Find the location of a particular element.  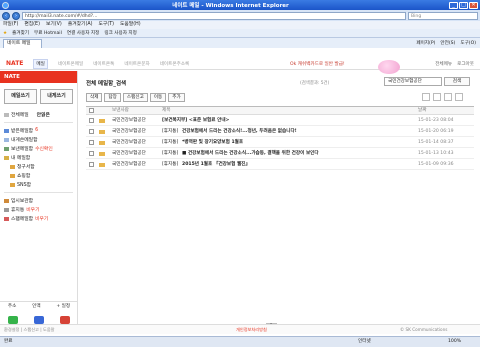

network-link: 인맥 is located at coordinates (36, 306).